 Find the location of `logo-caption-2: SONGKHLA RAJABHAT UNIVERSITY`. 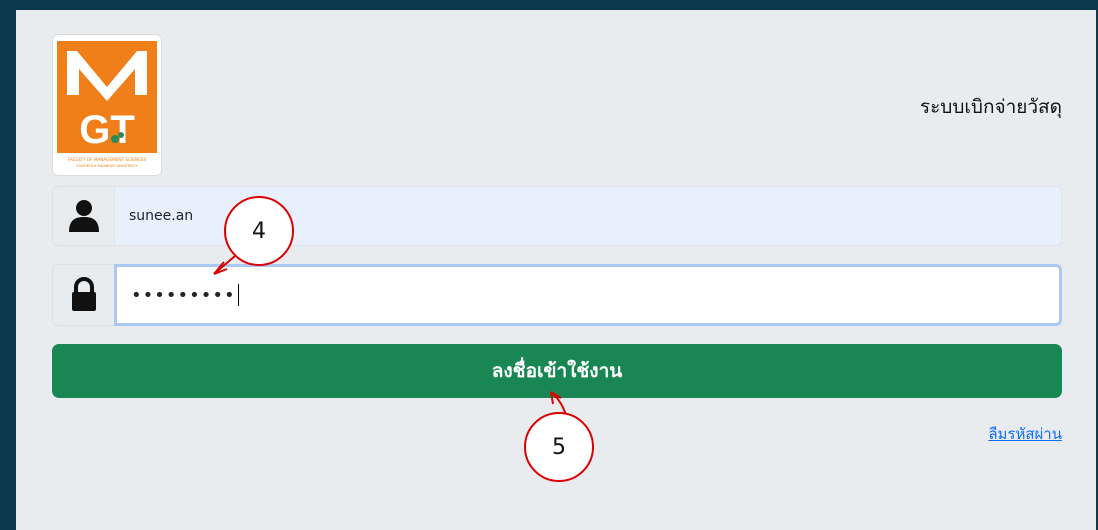

logo-caption-2: SONGKHLA RAJABHAT UNIVERSITY is located at coordinates (107, 166).